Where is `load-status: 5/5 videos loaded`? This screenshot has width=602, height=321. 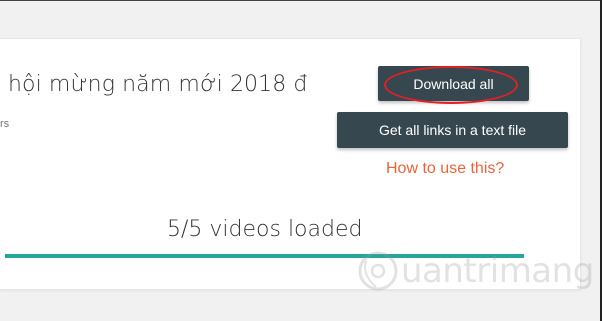 load-status: 5/5 videos loaded is located at coordinates (265, 229).